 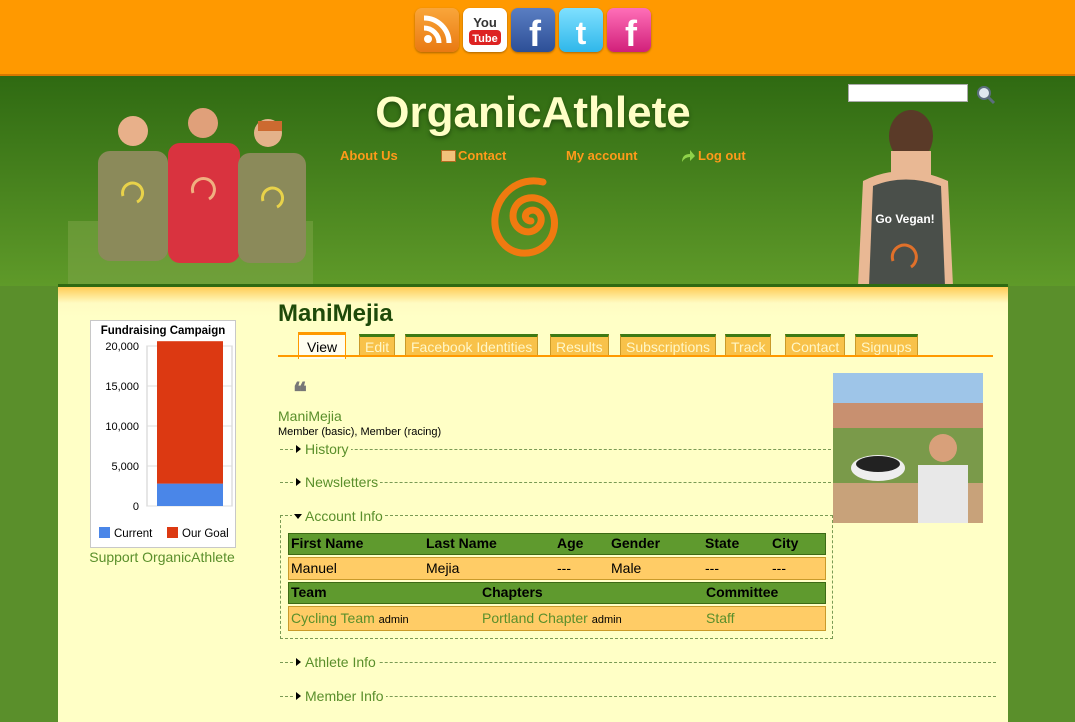 I want to click on mail-icon, so click(x=448, y=156).